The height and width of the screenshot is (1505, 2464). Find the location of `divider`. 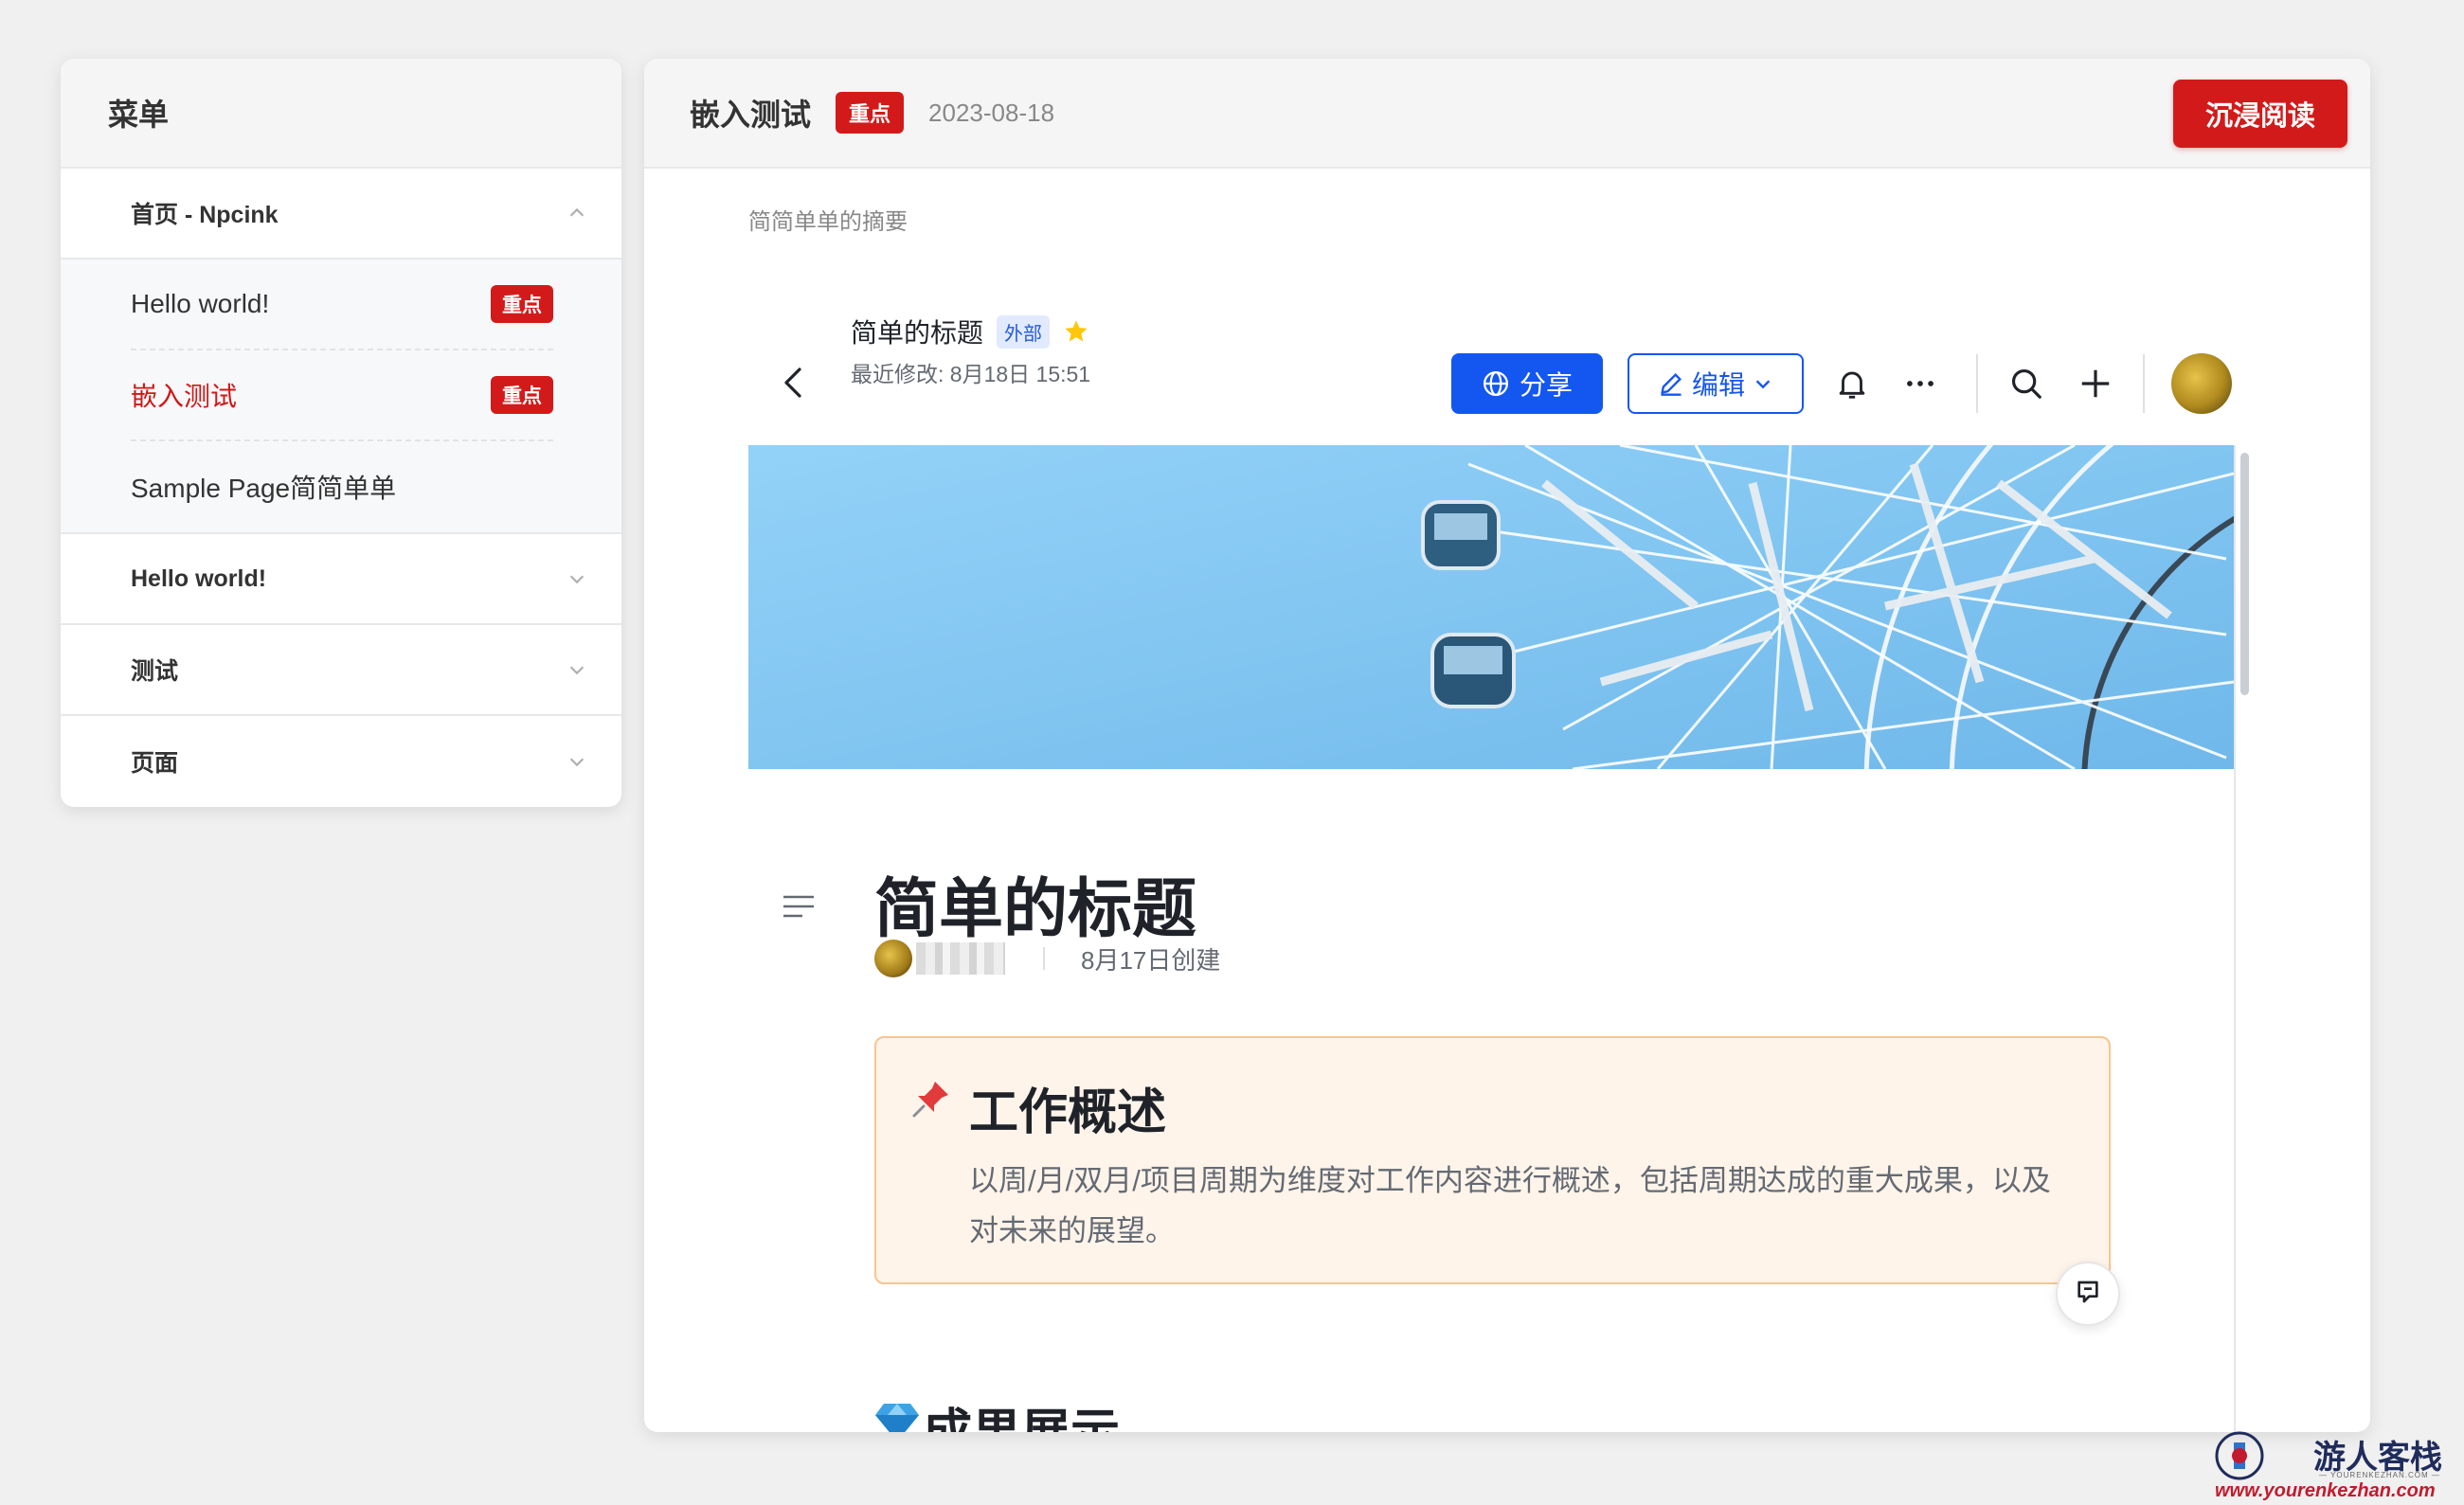

divider is located at coordinates (1044, 958).